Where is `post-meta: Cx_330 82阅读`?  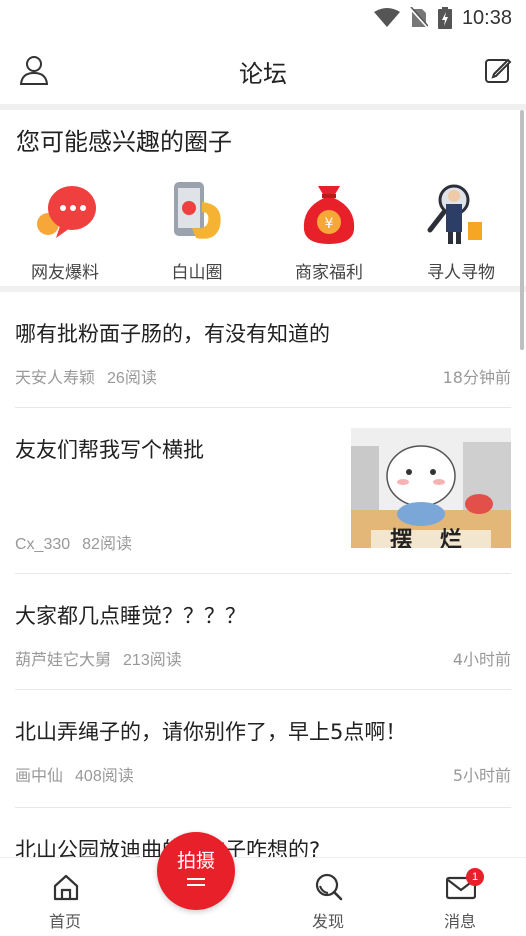
post-meta: Cx_330 82阅读 is located at coordinates (73, 542).